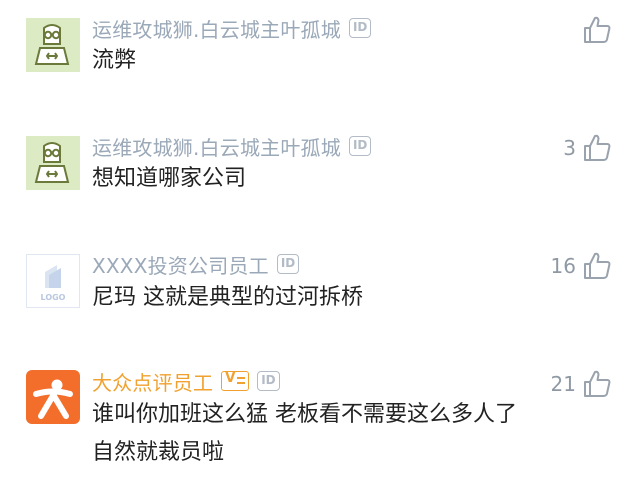  What do you see at coordinates (332, 434) in the screenshot?
I see `comment-text: 谁叫你加班这么猛 老板看不需要这么多人了 自然就裁员啦` at bounding box center [332, 434].